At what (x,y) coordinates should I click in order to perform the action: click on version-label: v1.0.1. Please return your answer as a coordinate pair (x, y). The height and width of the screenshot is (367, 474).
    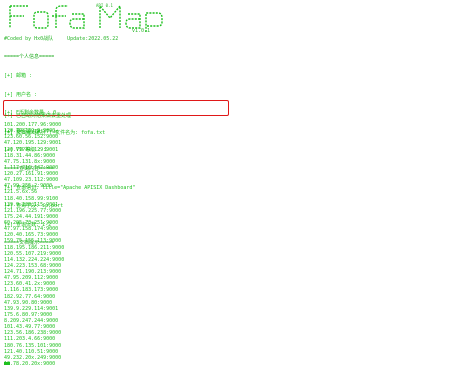
    Looking at the image, I should click on (141, 31).